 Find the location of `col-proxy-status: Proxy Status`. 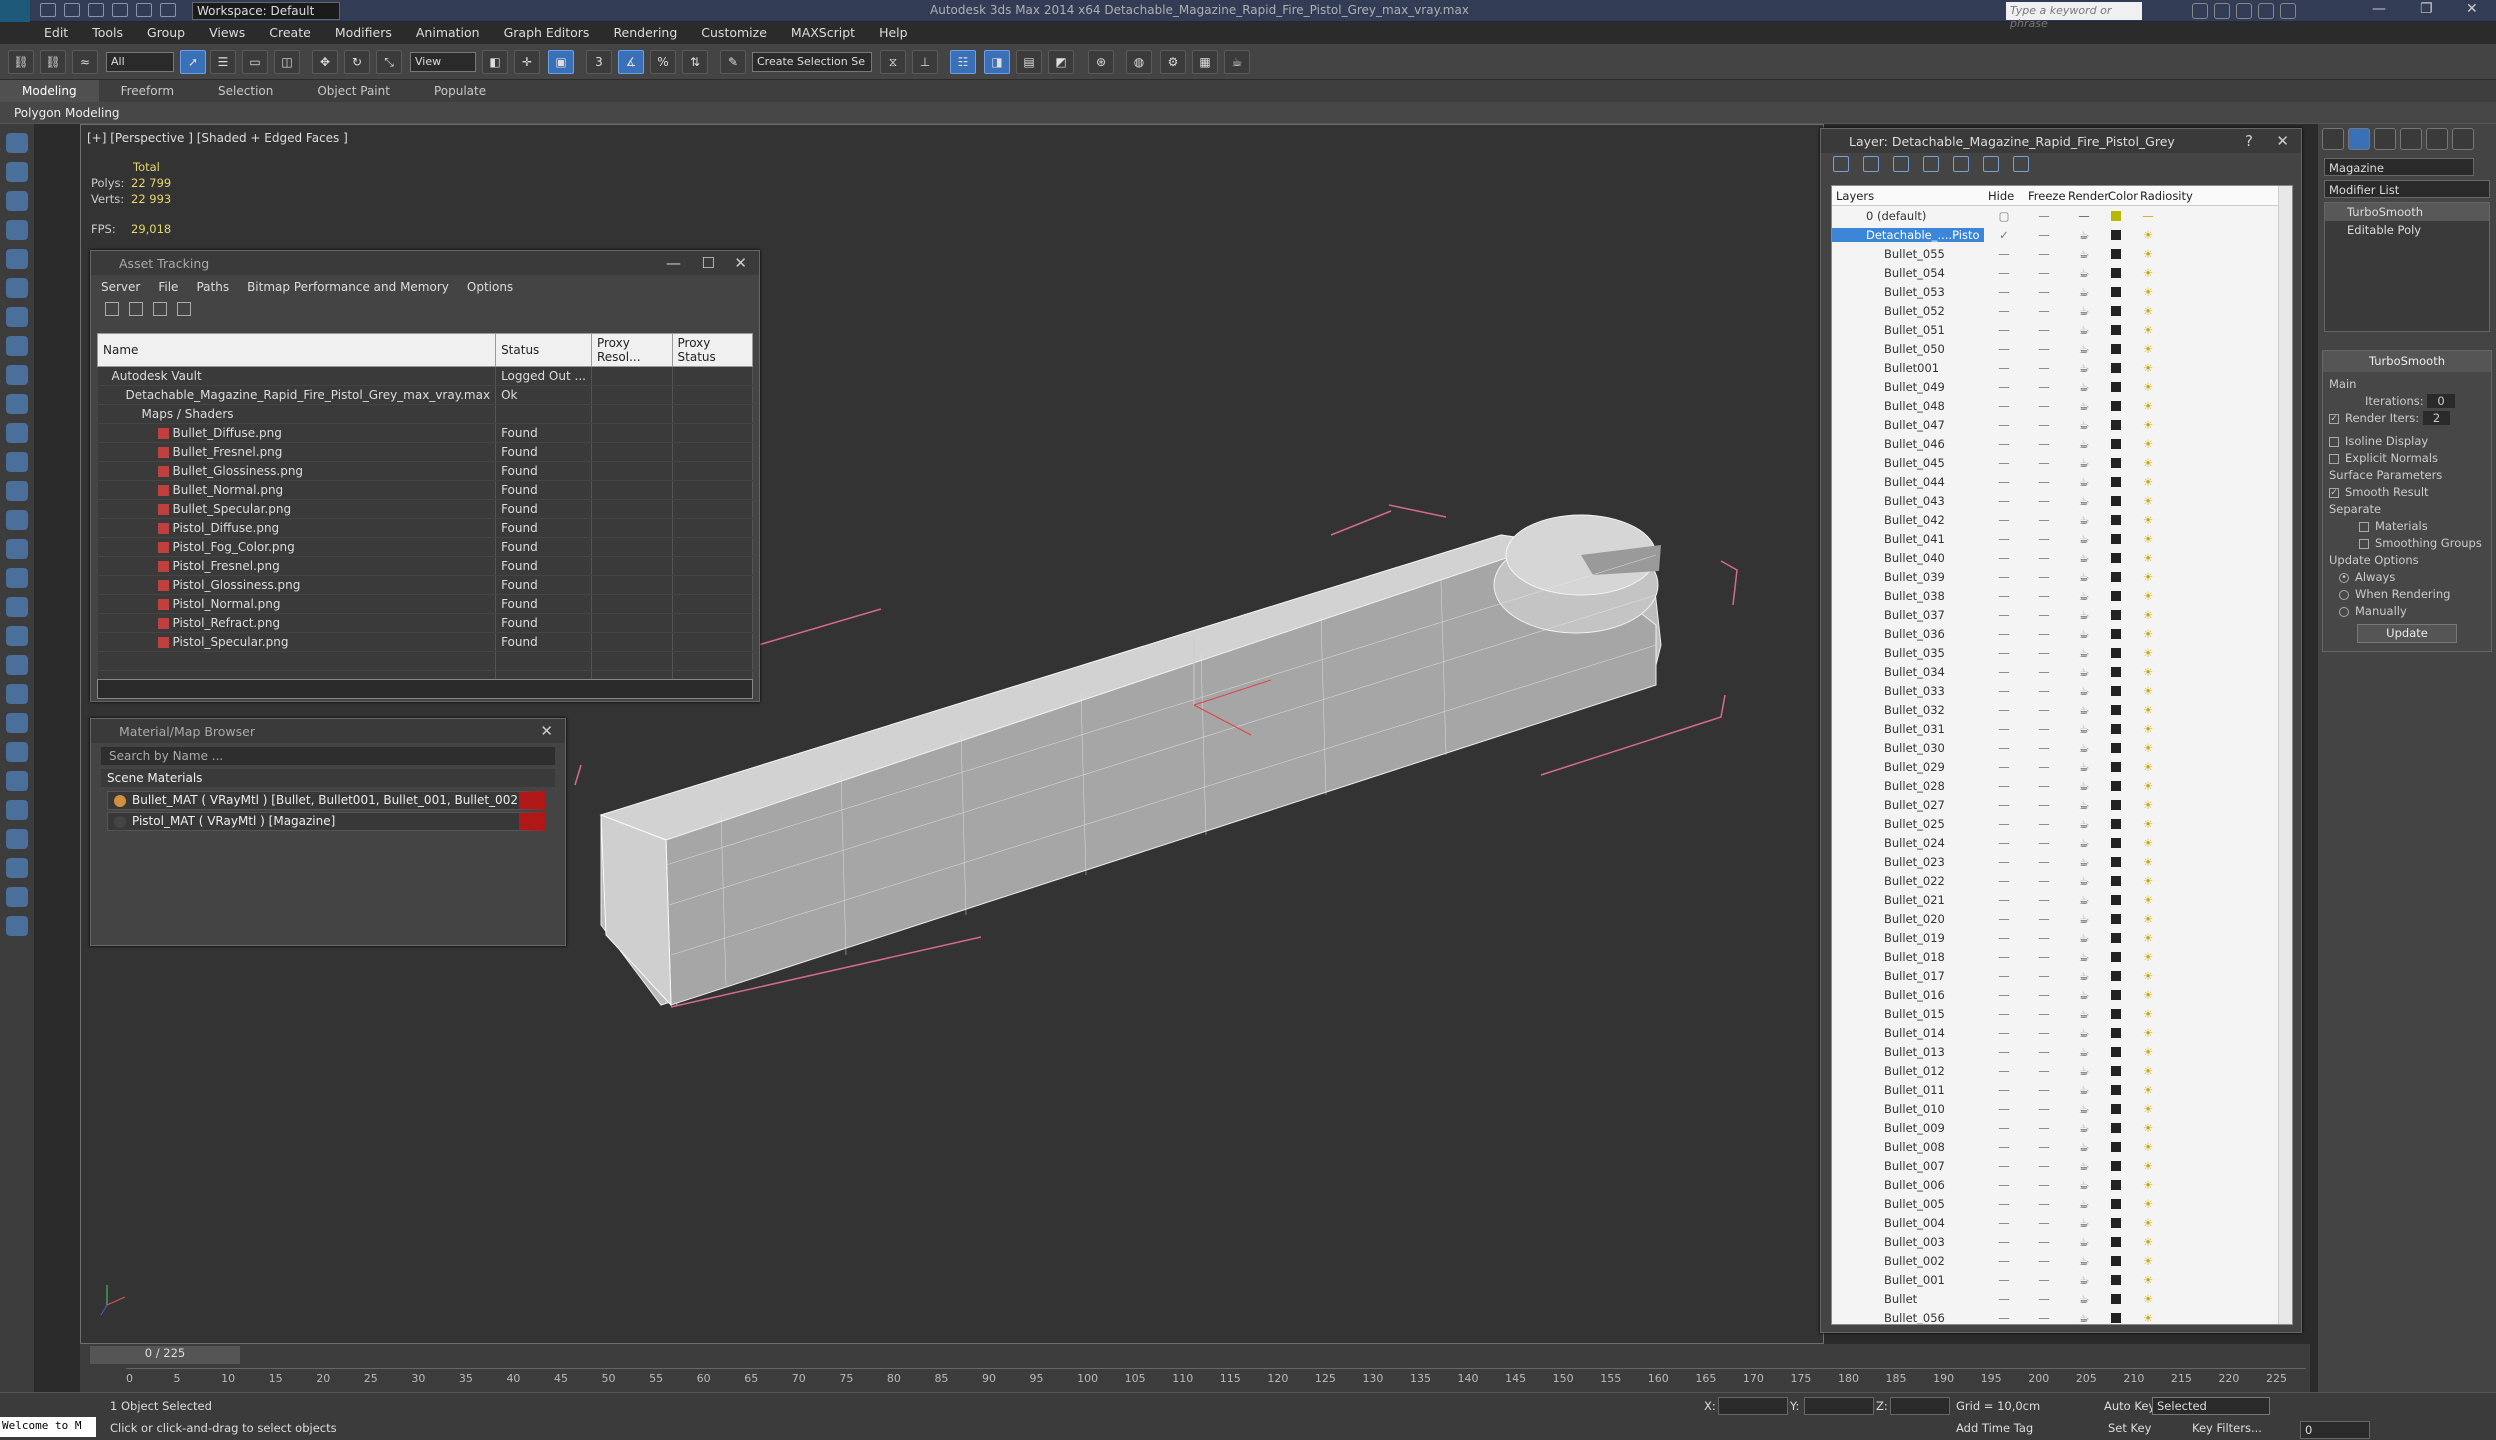

col-proxy-status: Proxy Status is located at coordinates (712, 350).